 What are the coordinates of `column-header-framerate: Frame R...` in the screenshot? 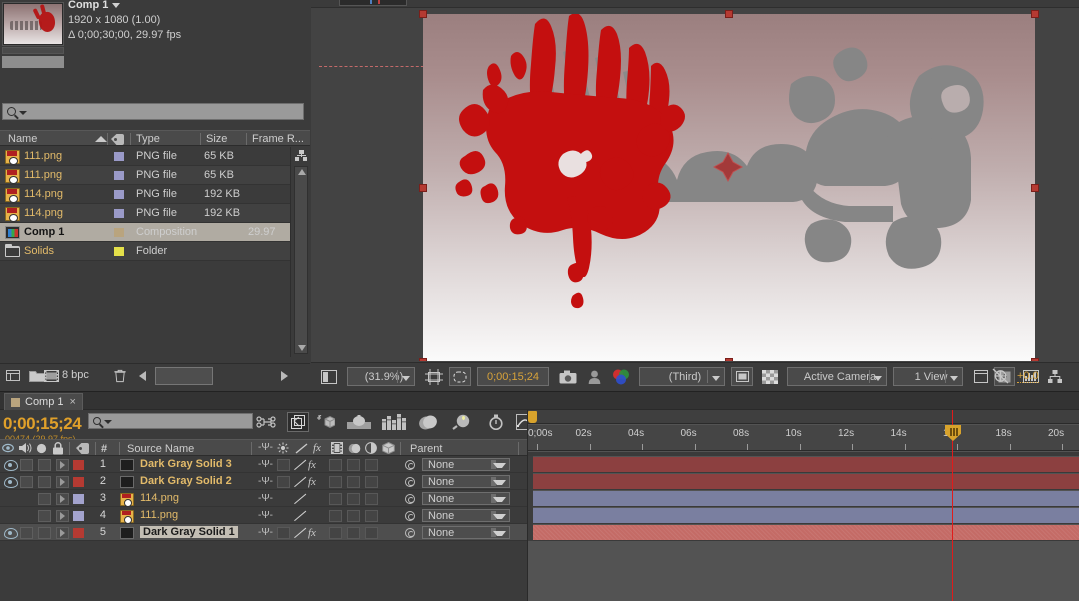 It's located at (278, 139).